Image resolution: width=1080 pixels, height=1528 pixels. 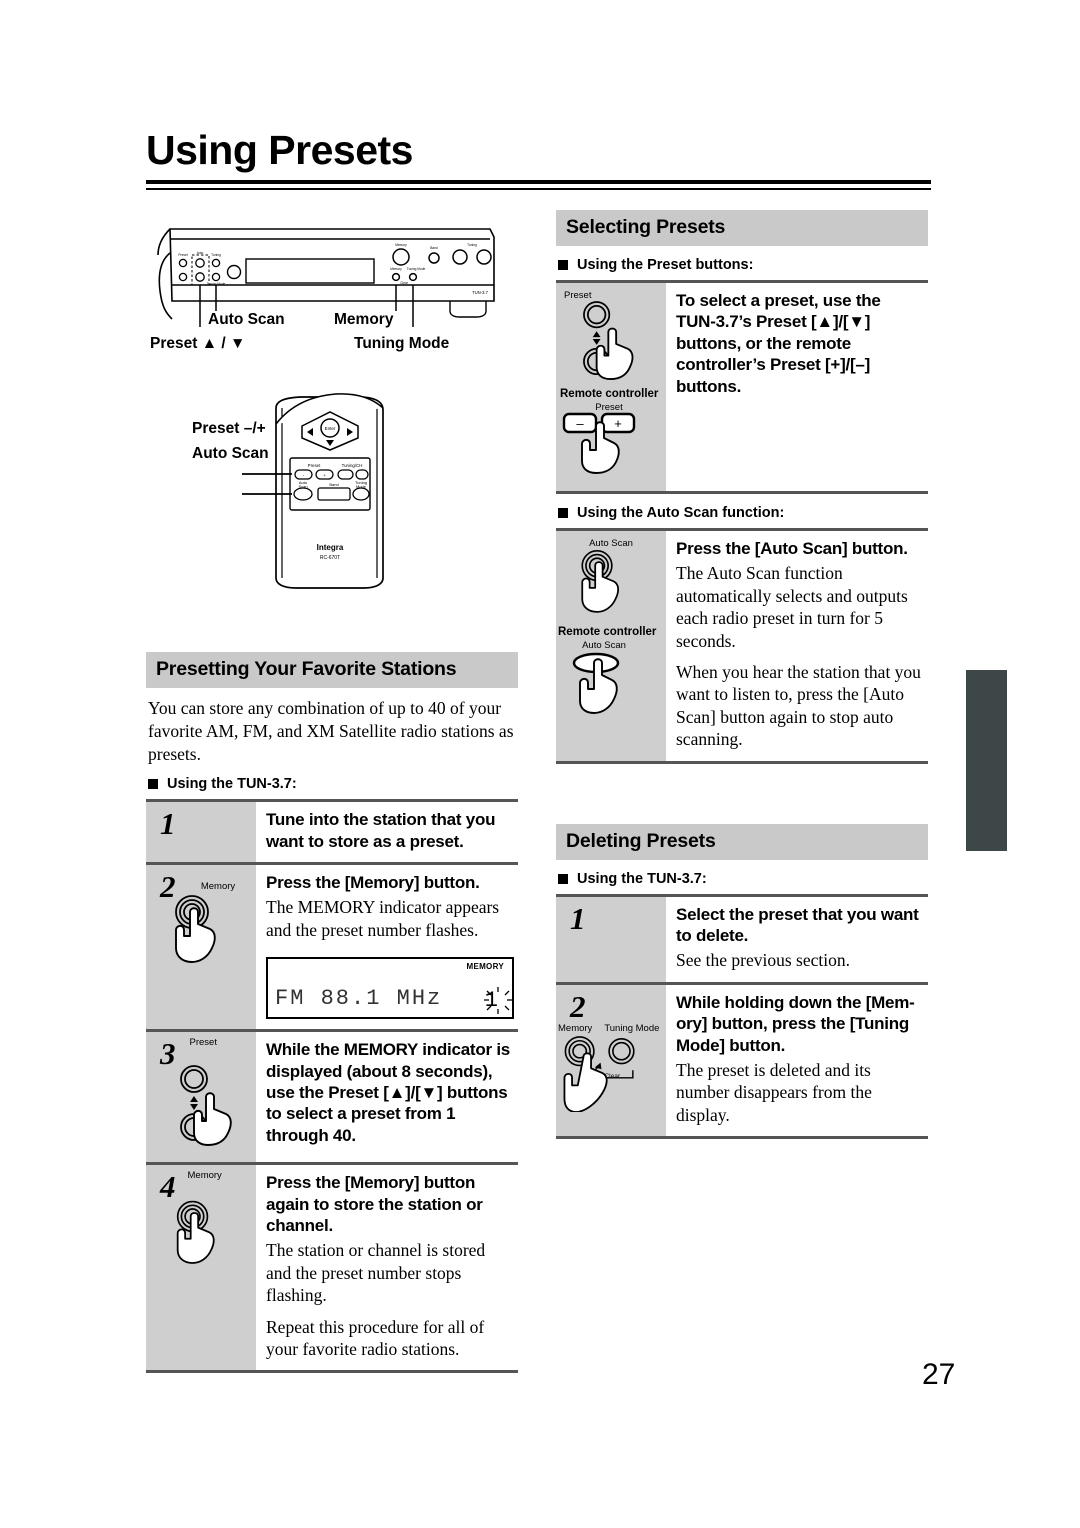 What do you see at coordinates (743, 265) in the screenshot?
I see `subhead-preset-buttons: Using the Preset buttons:` at bounding box center [743, 265].